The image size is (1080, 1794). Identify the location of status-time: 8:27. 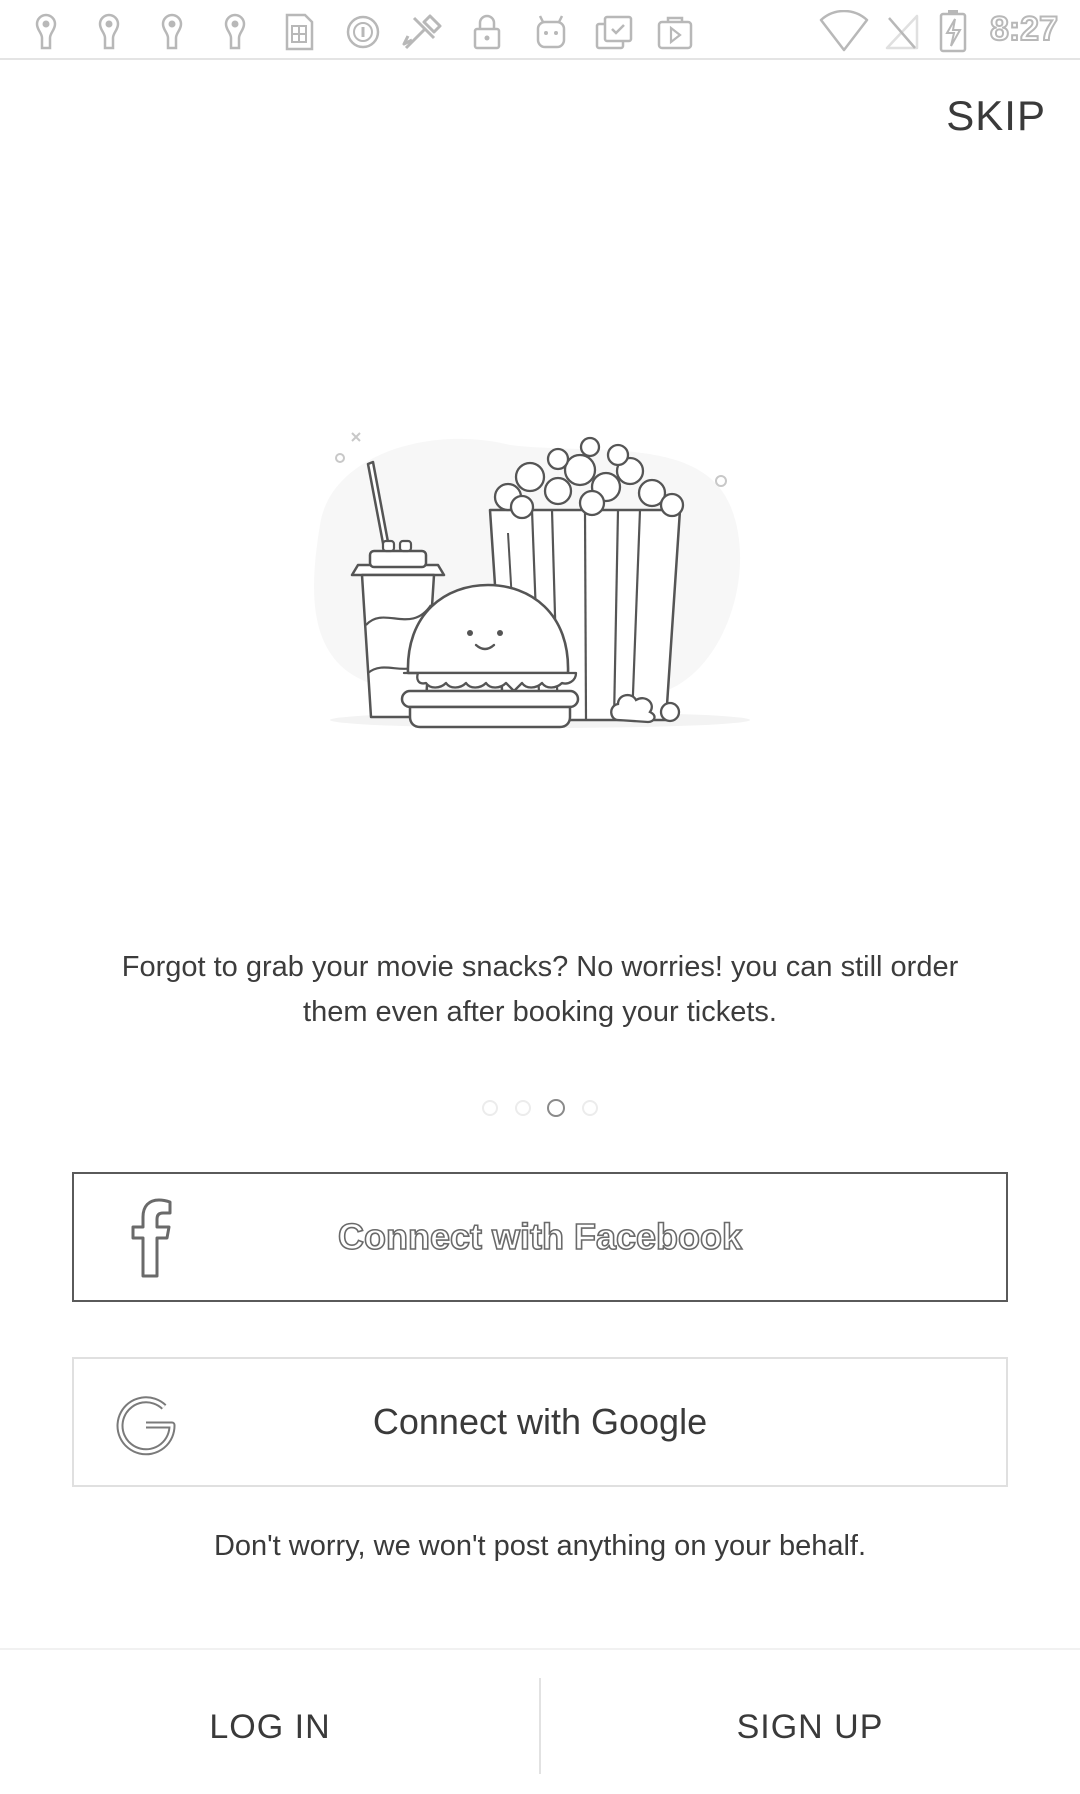
(1024, 29).